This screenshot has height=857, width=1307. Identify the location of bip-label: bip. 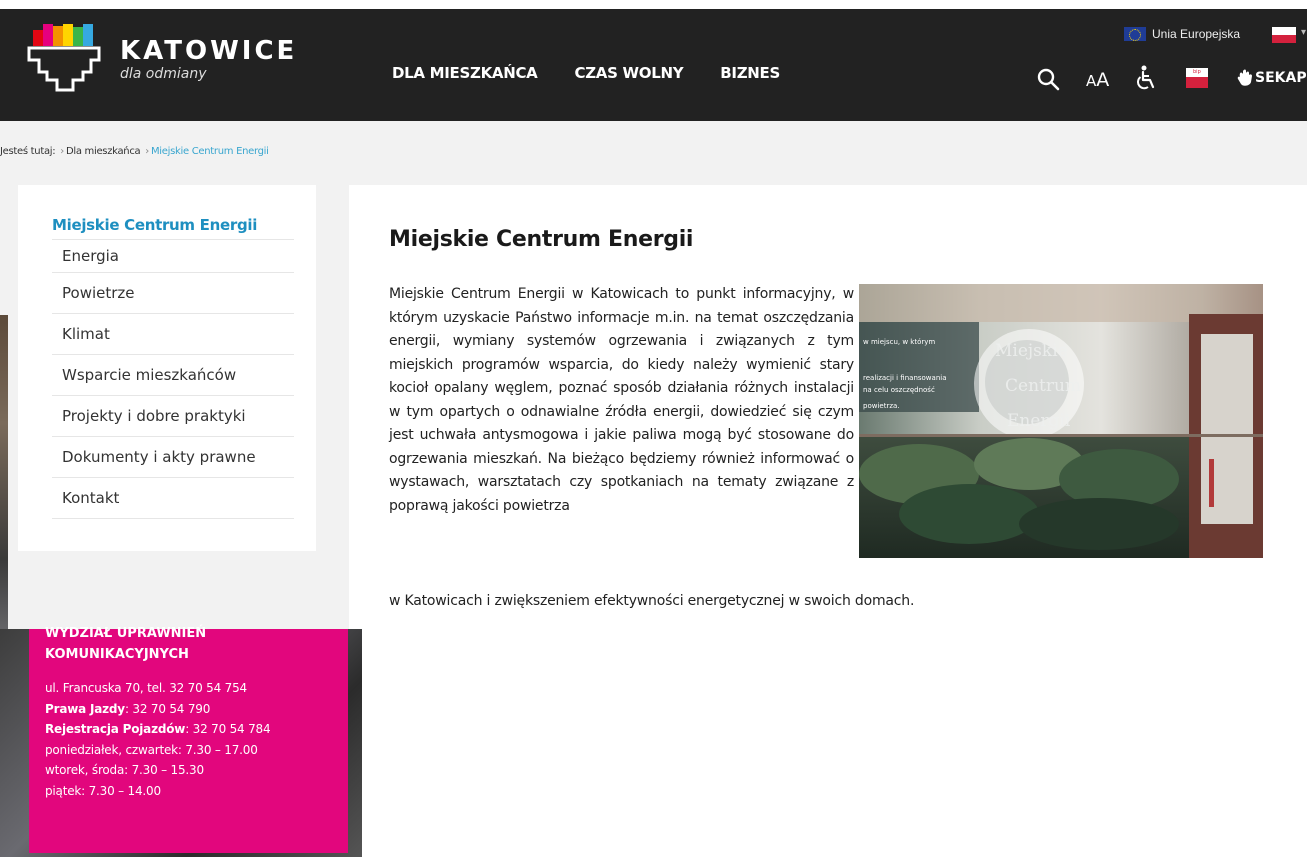
(1197, 72).